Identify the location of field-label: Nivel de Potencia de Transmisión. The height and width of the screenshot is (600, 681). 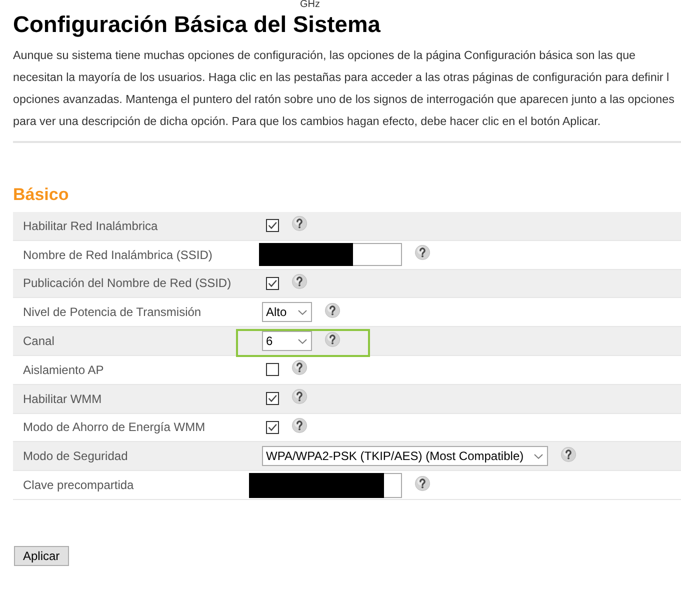
(112, 312).